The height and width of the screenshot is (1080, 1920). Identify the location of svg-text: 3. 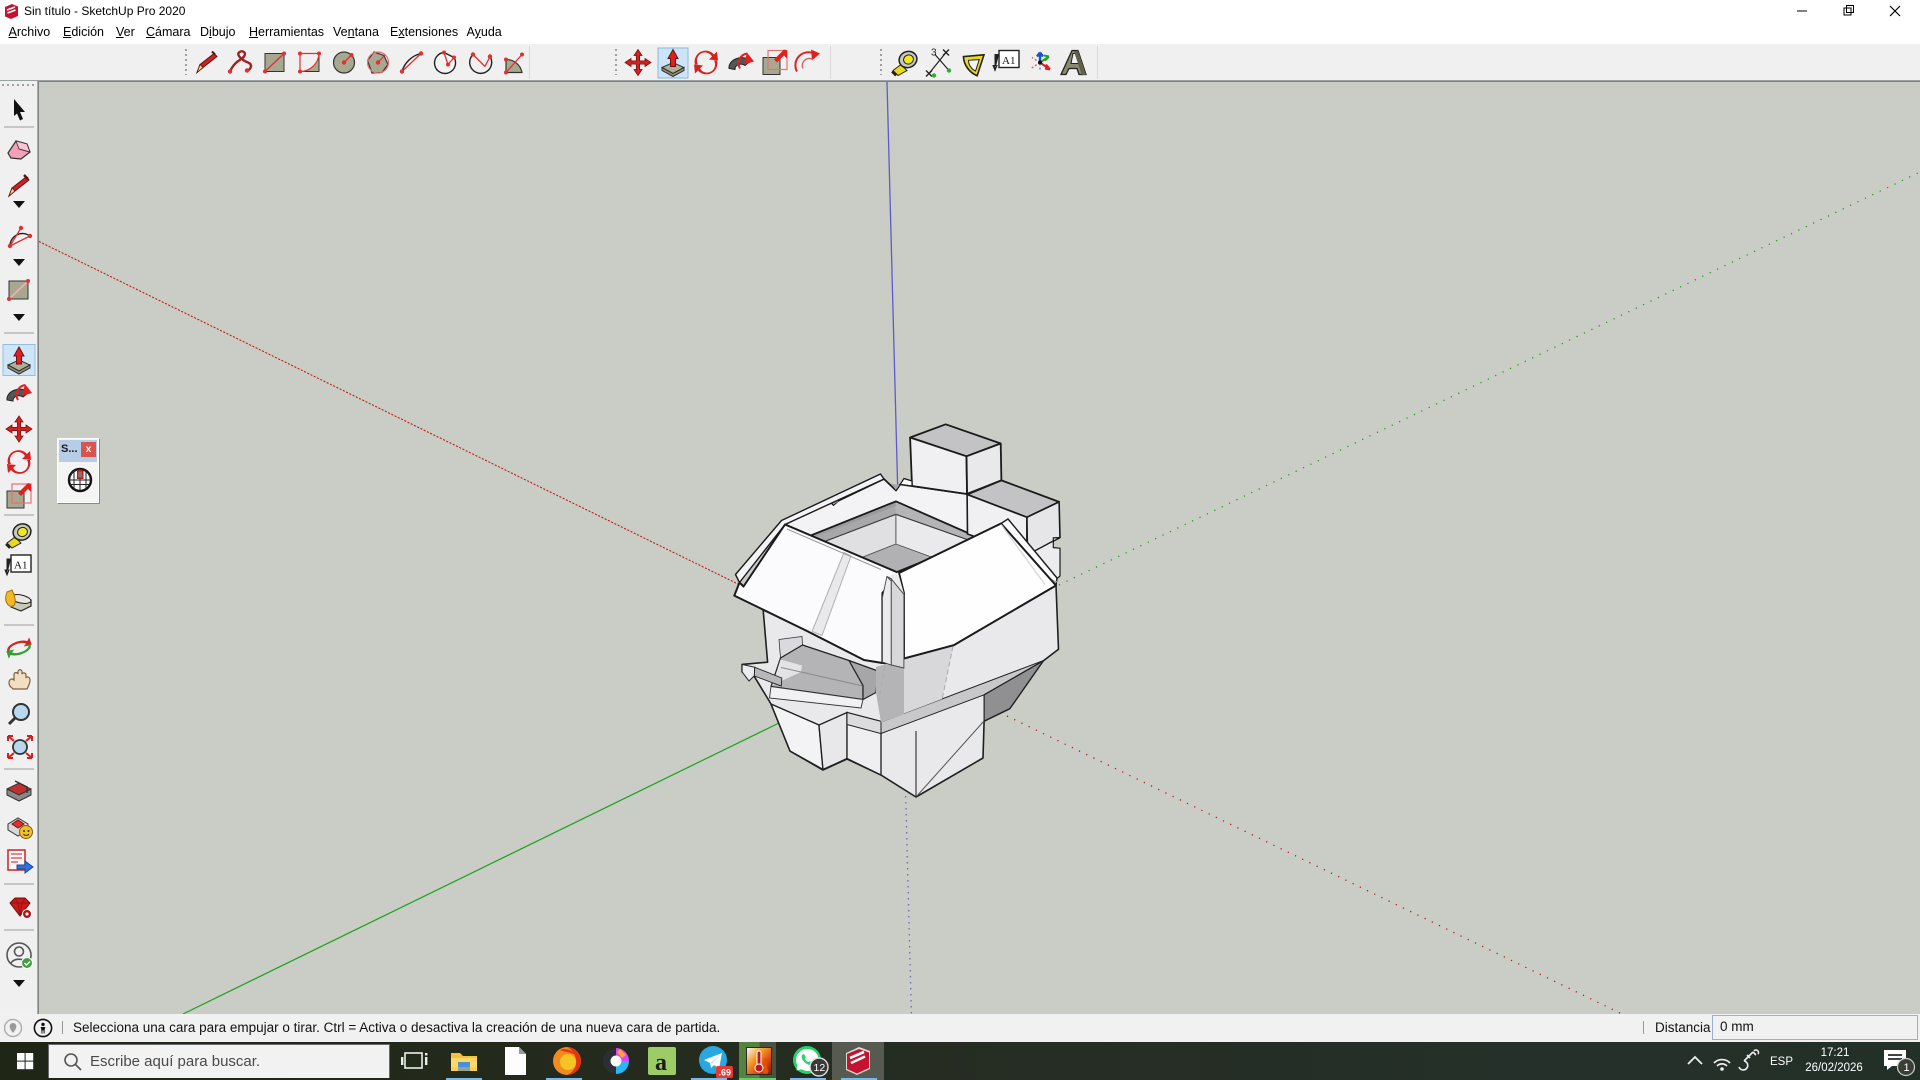
(934, 53).